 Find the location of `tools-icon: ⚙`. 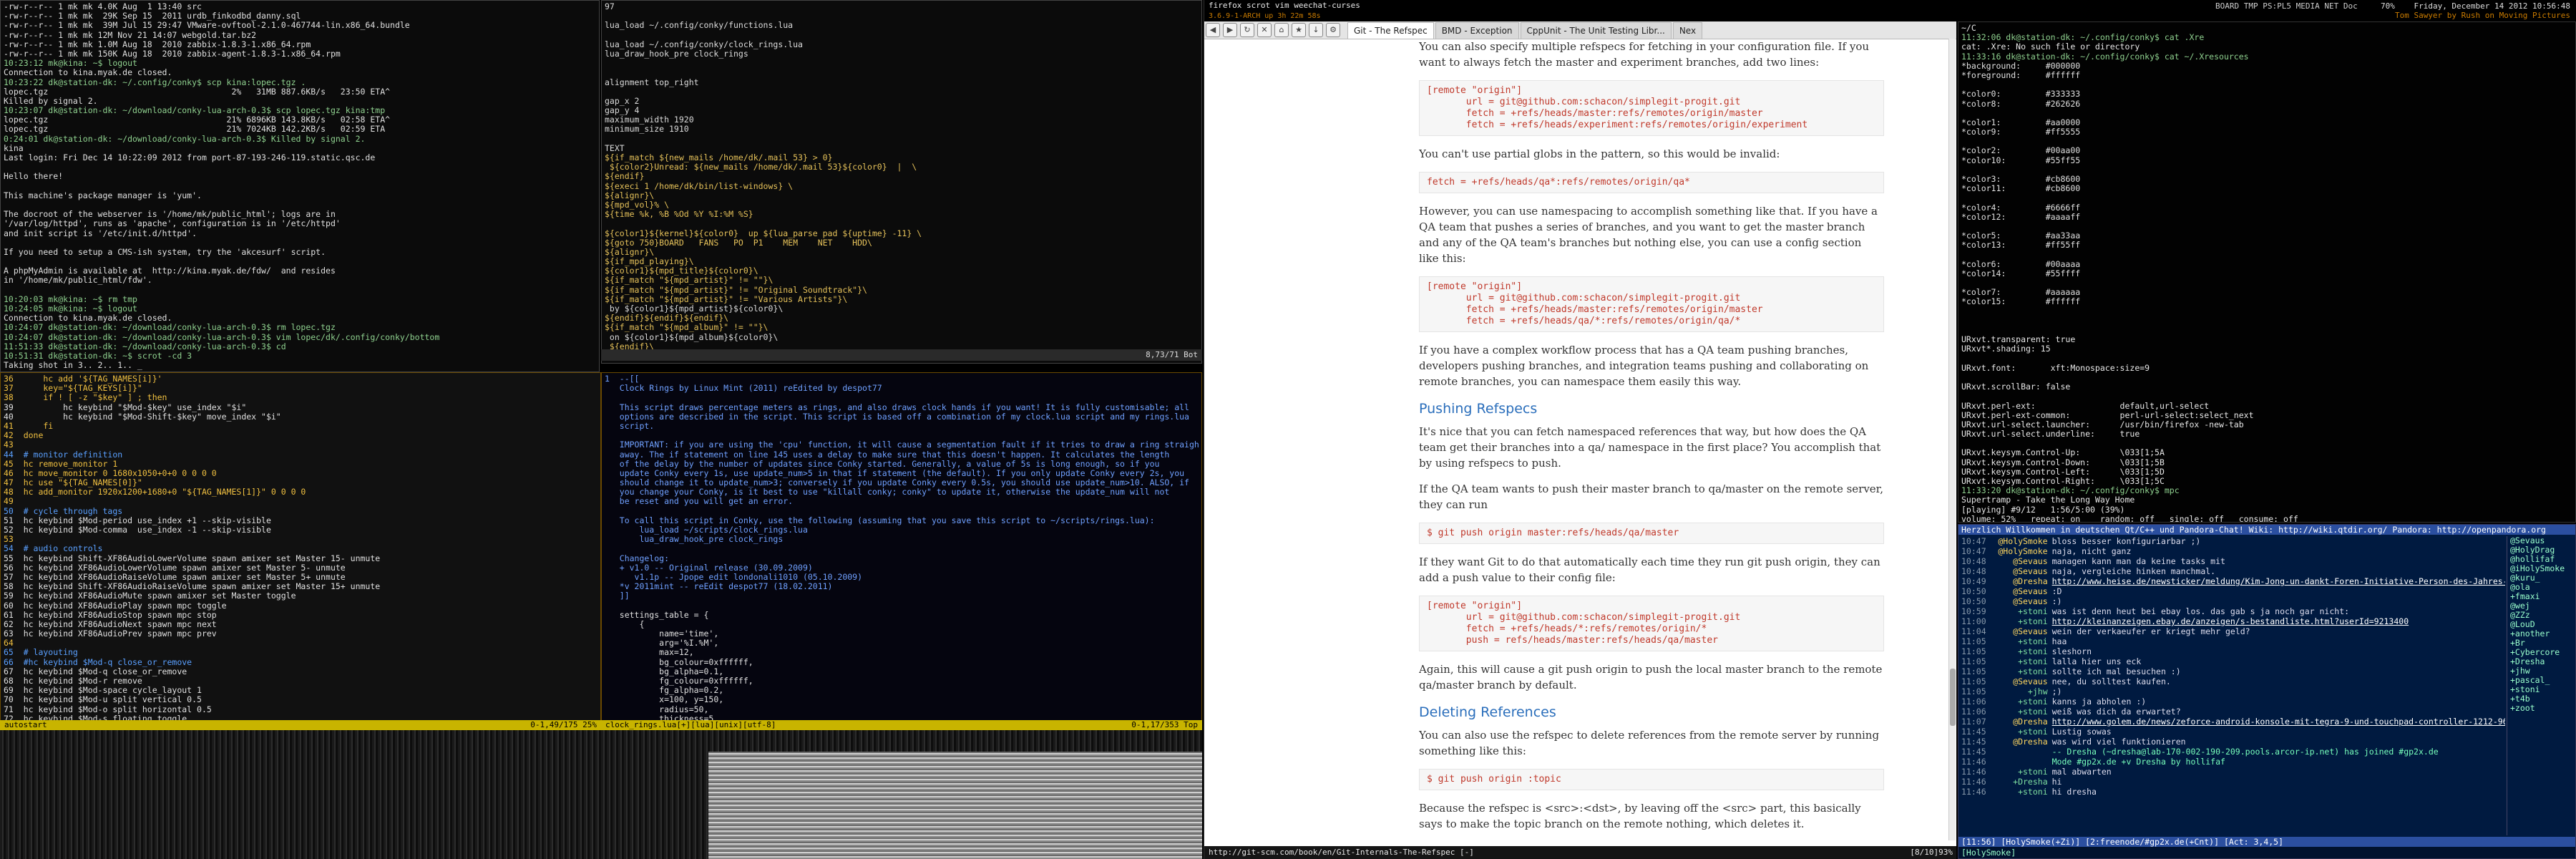

tools-icon: ⚙ is located at coordinates (1333, 30).